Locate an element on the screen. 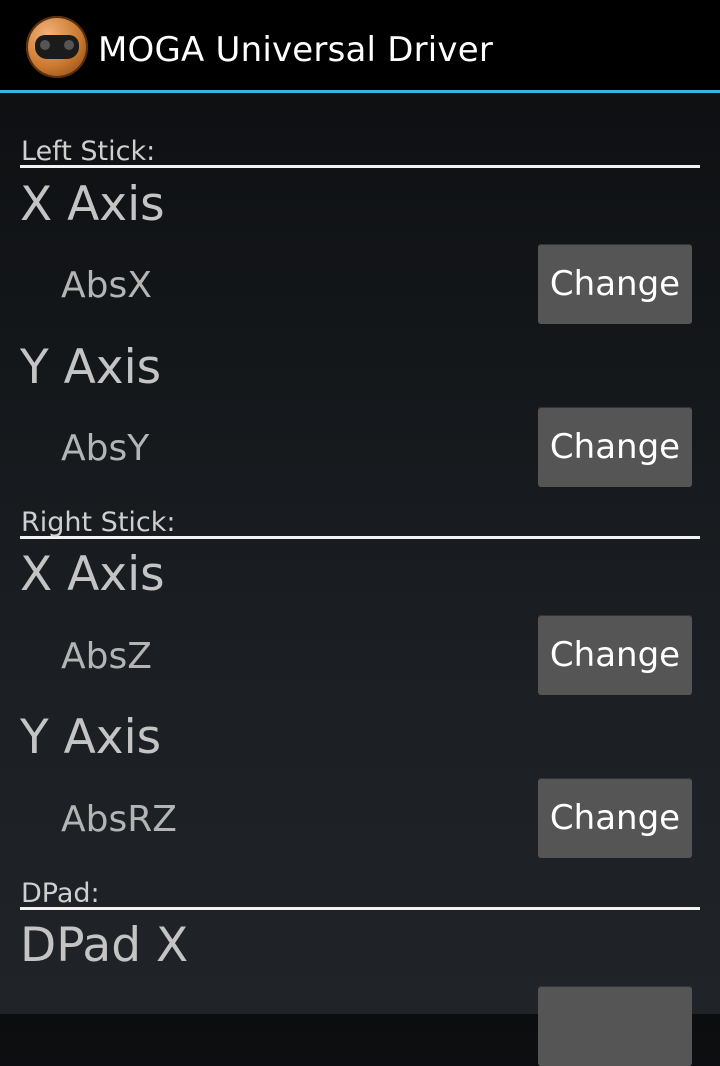 The image size is (720, 1066). action-bar: MOGA Universal Driver is located at coordinates (360, 46).